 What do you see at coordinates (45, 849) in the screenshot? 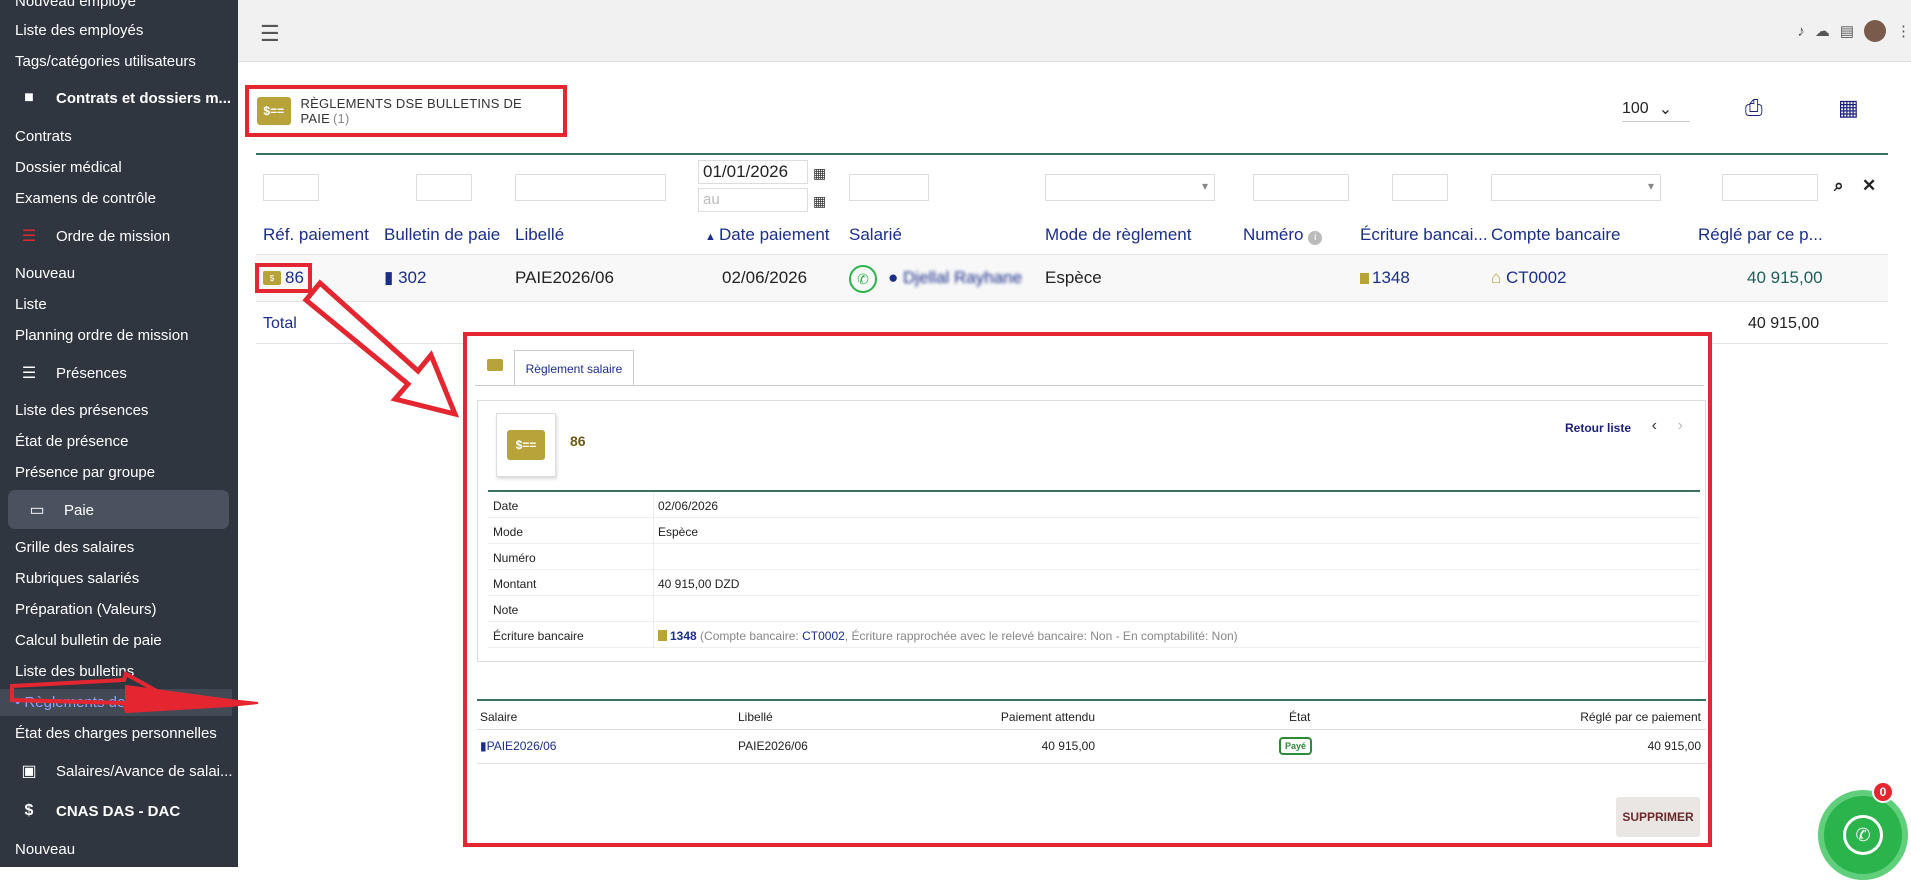
I see `sidebar-item-nouveau-cnas: Nouveau` at bounding box center [45, 849].